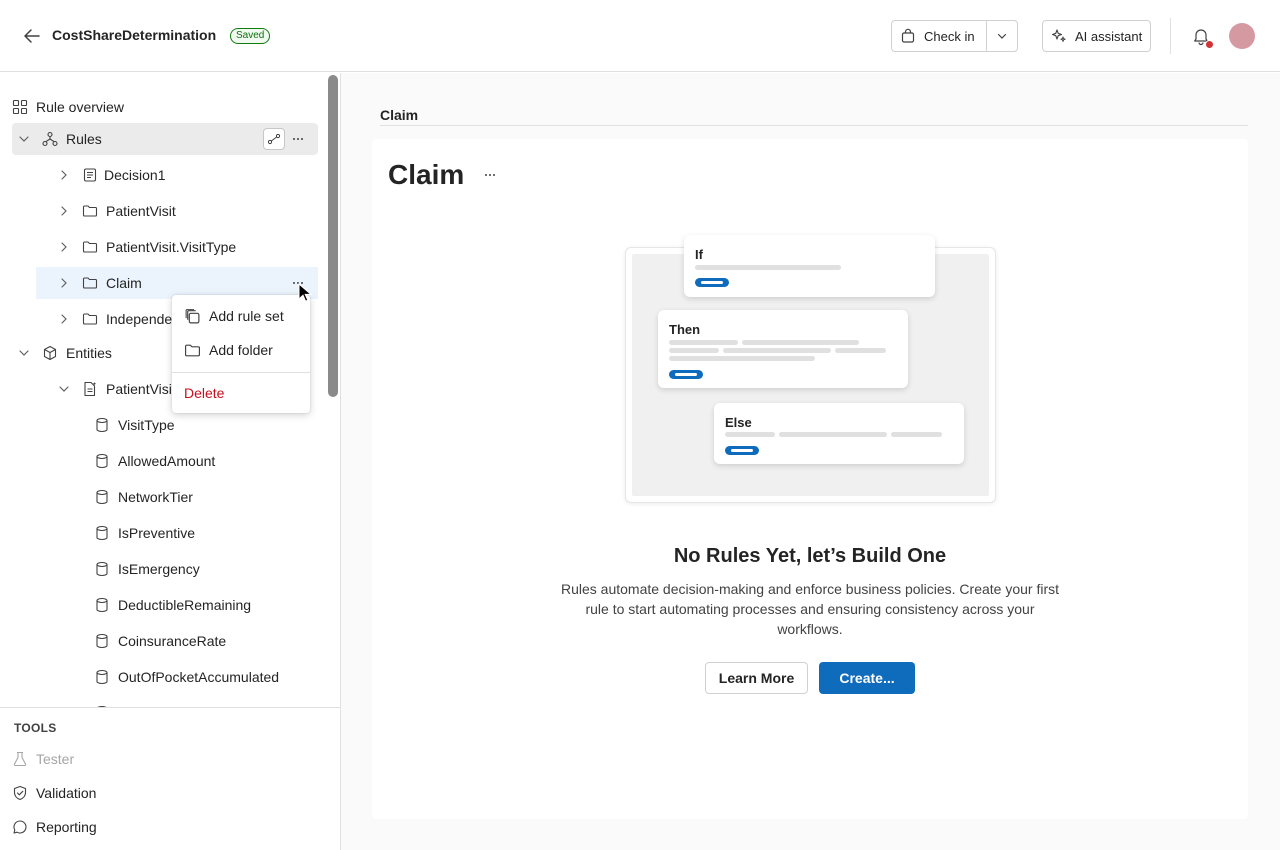 Image resolution: width=1280 pixels, height=850 pixels. What do you see at coordinates (206, 605) in the screenshot?
I see `field-item: DeductibleRemaining` at bounding box center [206, 605].